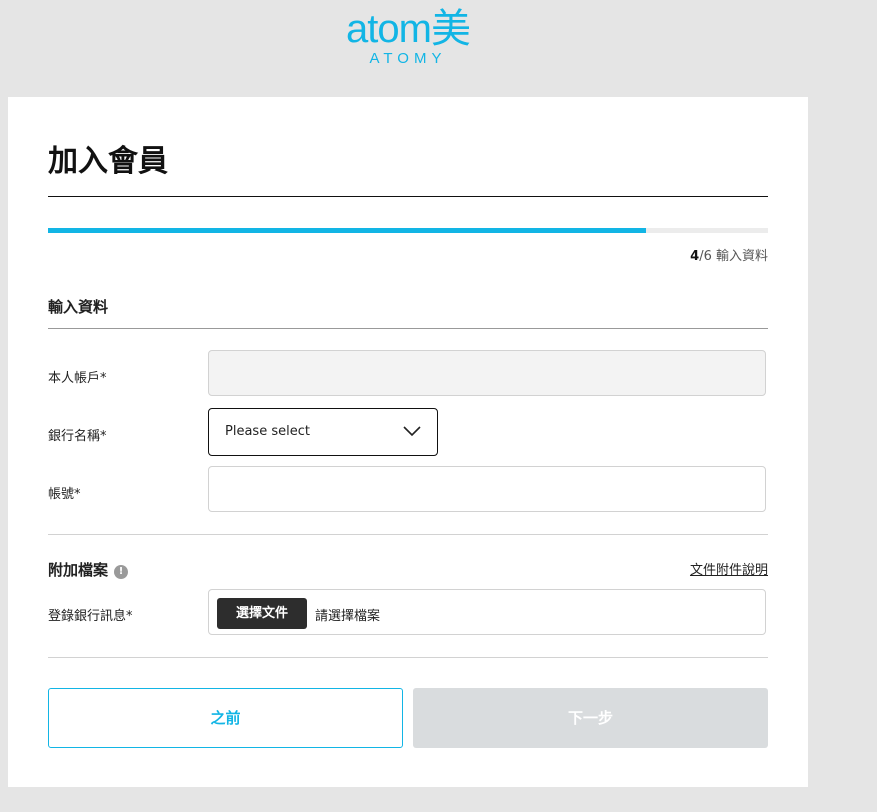 The width and height of the screenshot is (877, 812). Describe the element at coordinates (705, 256) in the screenshot. I see `total-steps: /6` at that location.